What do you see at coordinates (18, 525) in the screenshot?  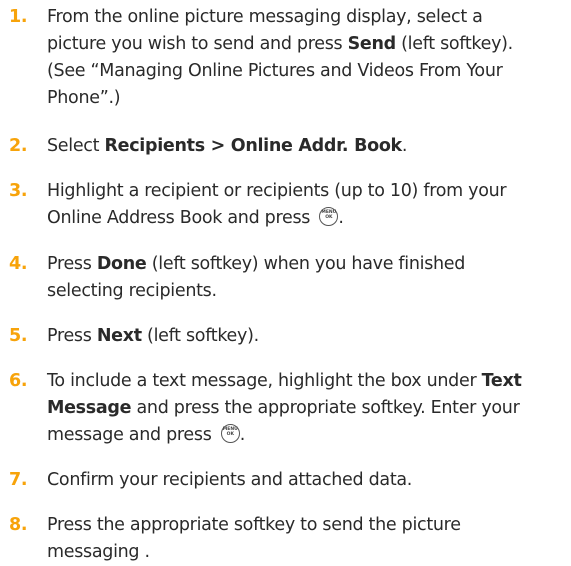 I see `step-number: 8.` at bounding box center [18, 525].